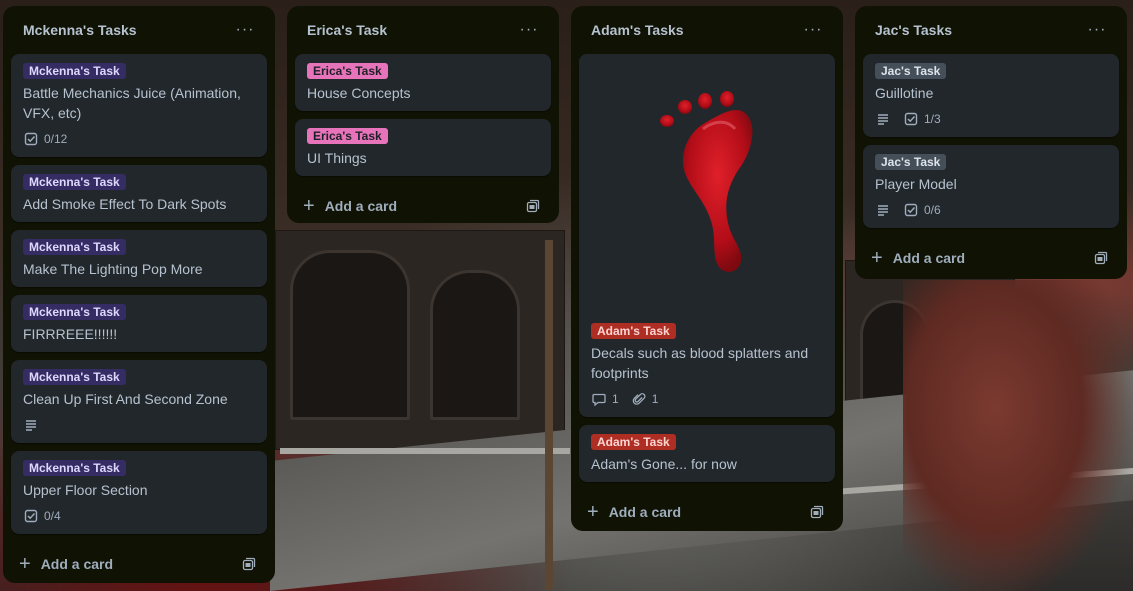  Describe the element at coordinates (707, 453) in the screenshot. I see `card-adams-gone: Adam's Task Adam's Gone... for now` at that location.